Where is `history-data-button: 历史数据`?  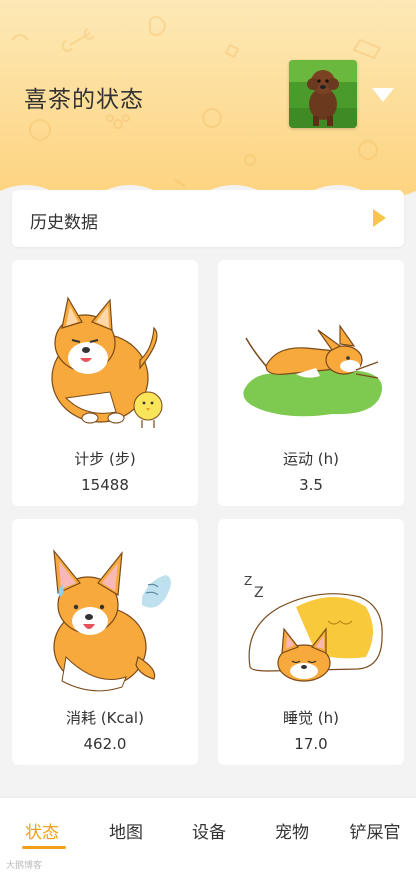 history-data-button: 历史数据 is located at coordinates (208, 218).